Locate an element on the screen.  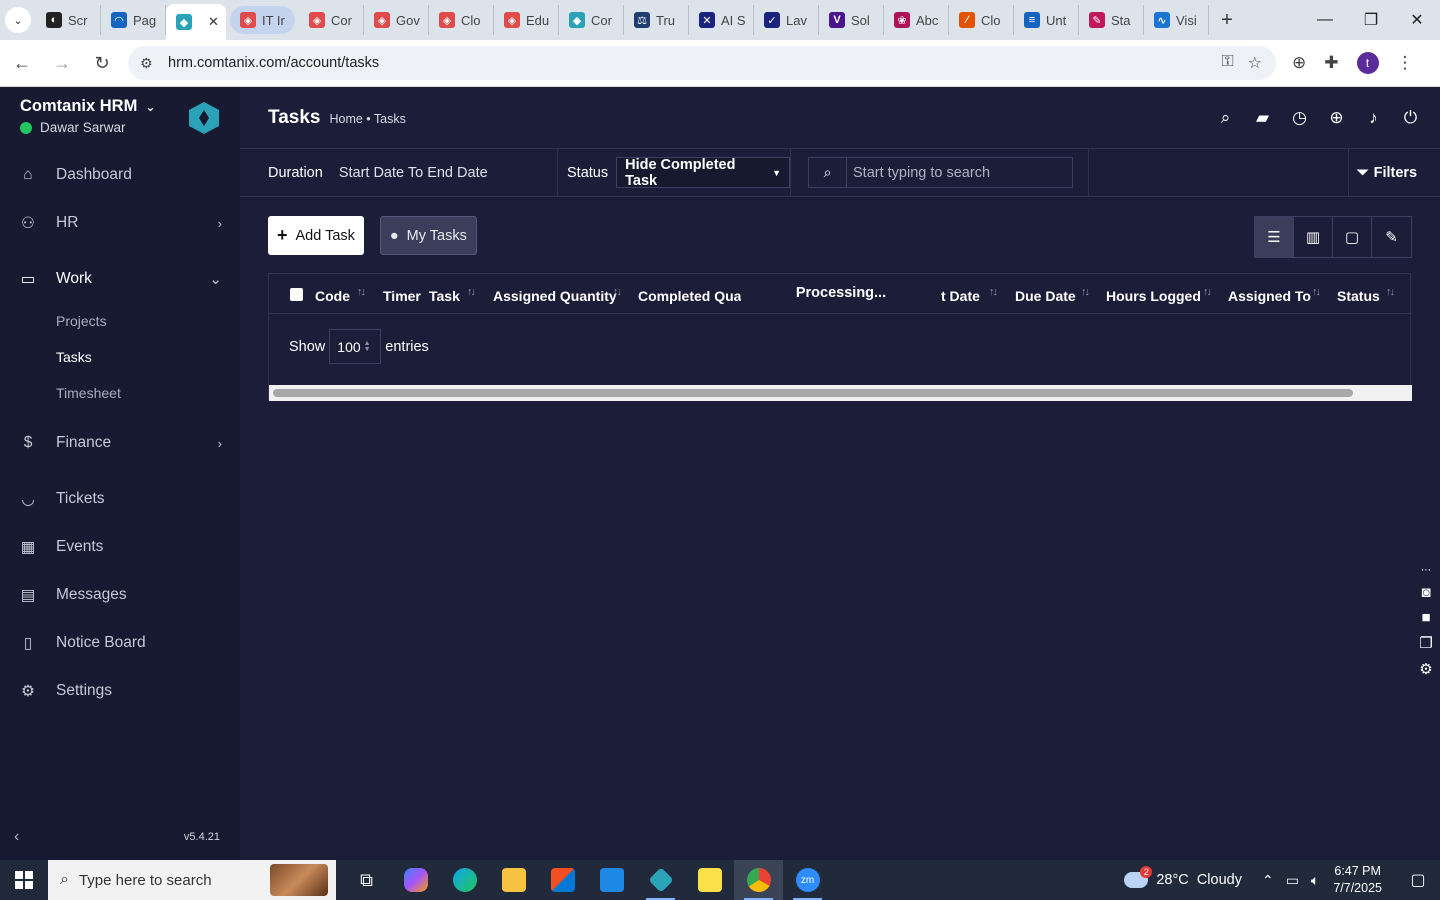
profile-avatar: t is located at coordinates (1367, 63).